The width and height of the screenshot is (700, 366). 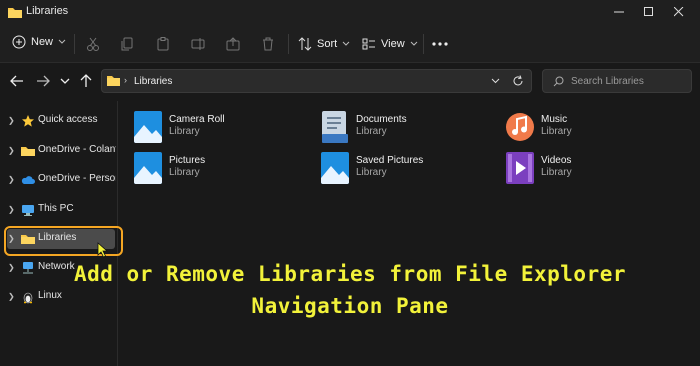 I want to click on maximize-button, so click(x=649, y=12).